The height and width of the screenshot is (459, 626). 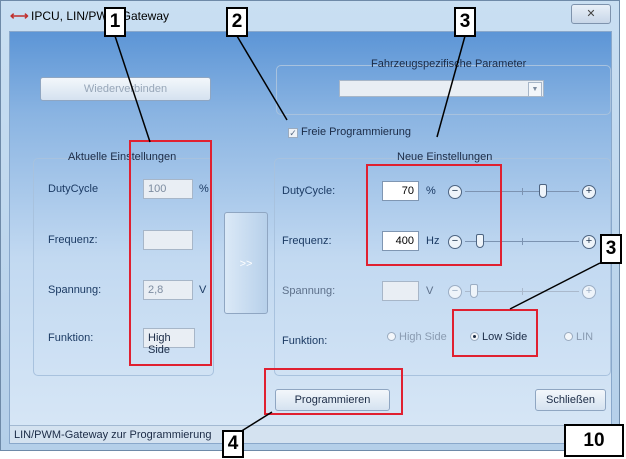 What do you see at coordinates (237, 22) in the screenshot?
I see `callout-2: 2` at bounding box center [237, 22].